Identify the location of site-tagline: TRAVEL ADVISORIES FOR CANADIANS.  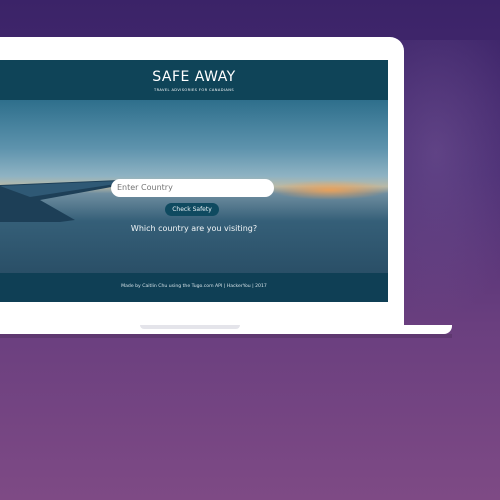
(194, 90).